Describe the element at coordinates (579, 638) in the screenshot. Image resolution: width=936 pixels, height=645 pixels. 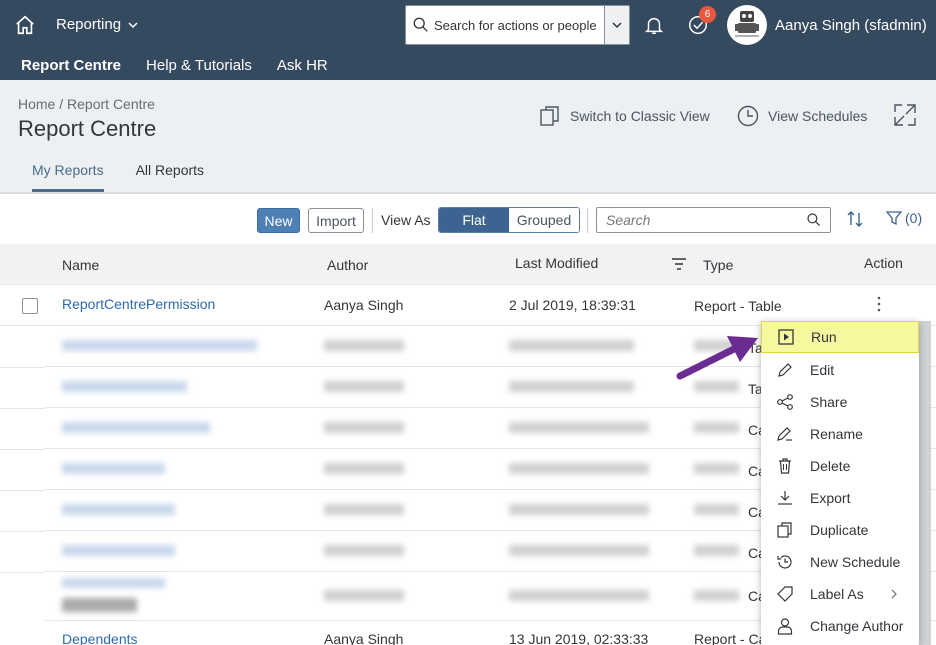
I see `report-last-modified: 13 Jun 2019, 02:33:33` at that location.